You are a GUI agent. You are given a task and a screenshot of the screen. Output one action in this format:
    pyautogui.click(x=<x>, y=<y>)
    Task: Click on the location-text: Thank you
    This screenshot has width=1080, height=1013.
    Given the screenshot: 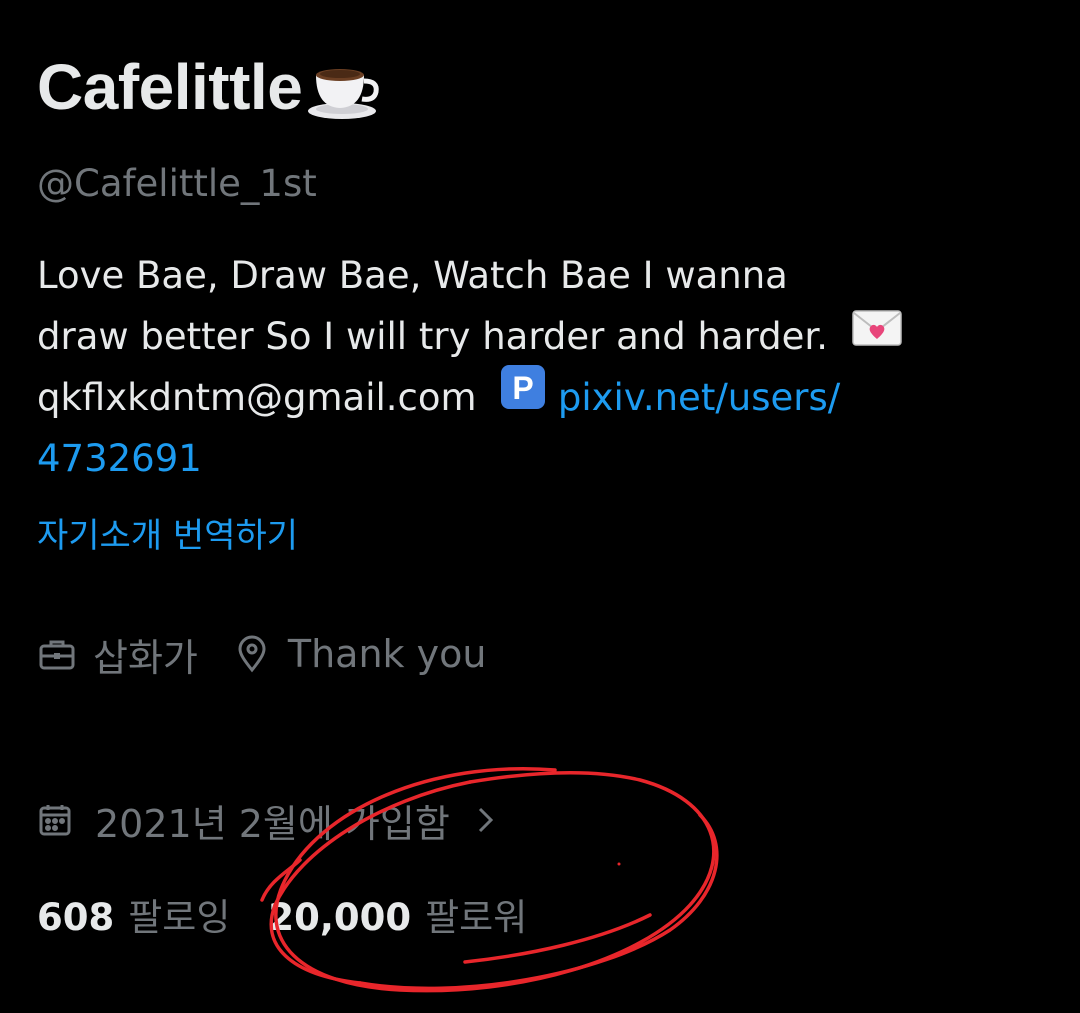 What is the action you would take?
    pyautogui.click(x=387, y=654)
    